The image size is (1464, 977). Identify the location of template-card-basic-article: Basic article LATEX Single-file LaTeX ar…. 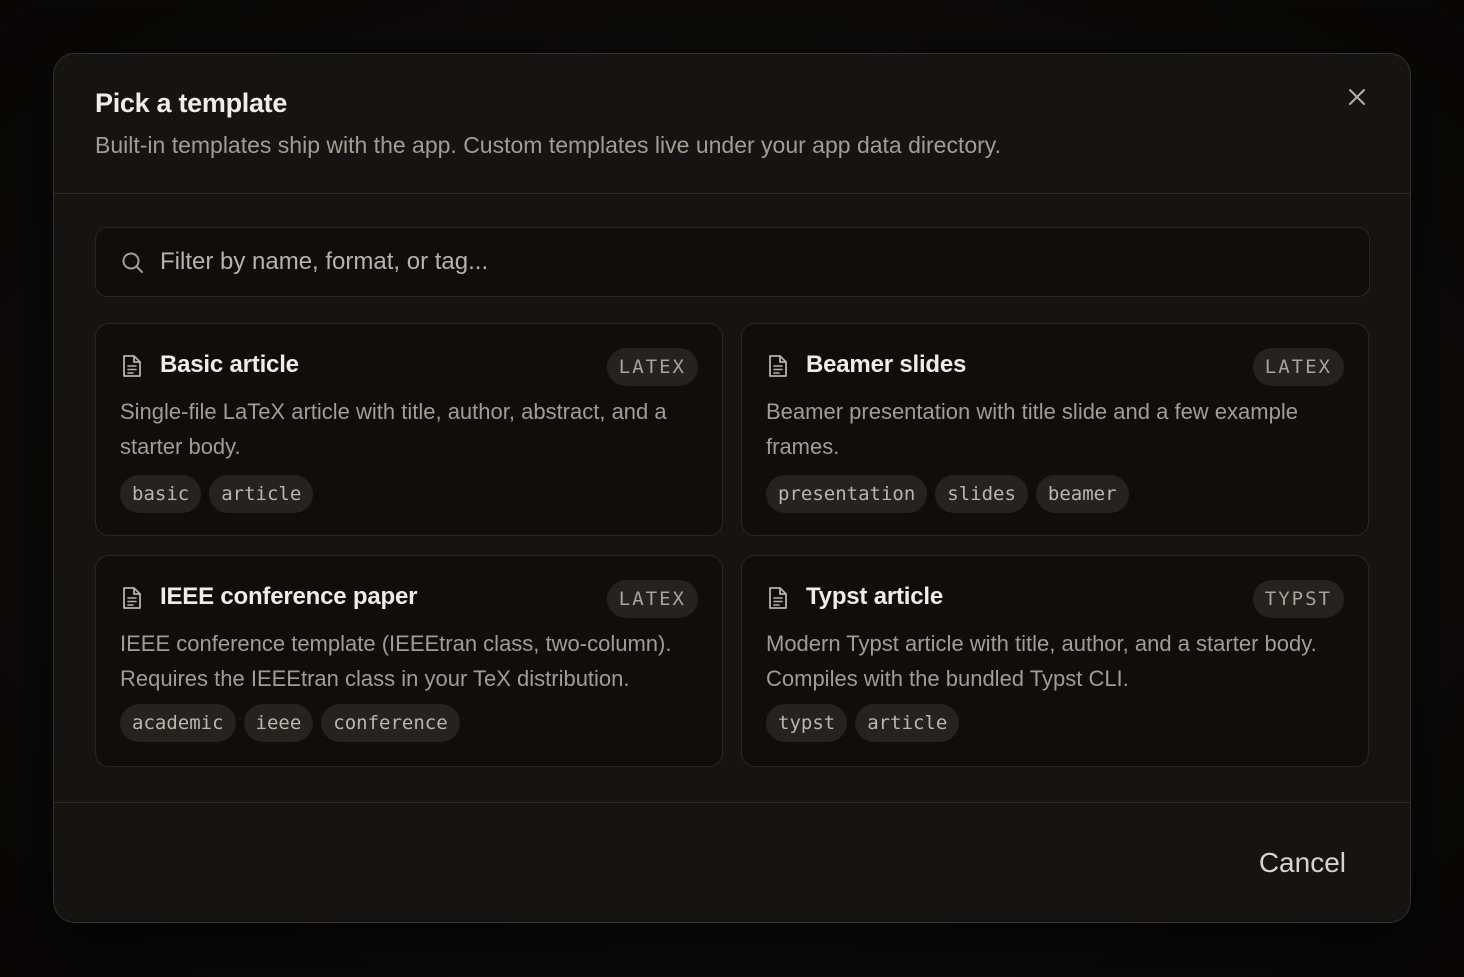
(409, 429).